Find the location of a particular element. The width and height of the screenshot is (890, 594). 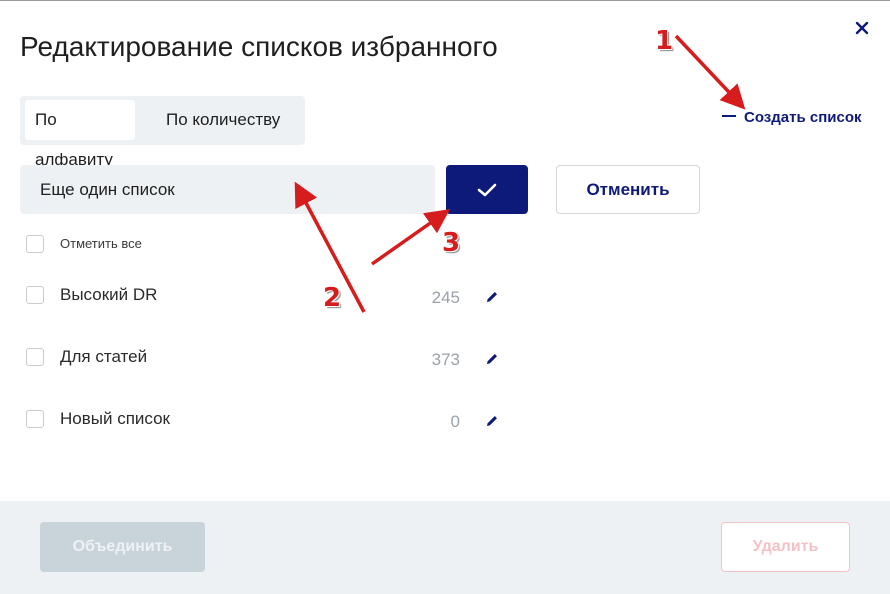

new-list-name-input is located at coordinates (227, 189).